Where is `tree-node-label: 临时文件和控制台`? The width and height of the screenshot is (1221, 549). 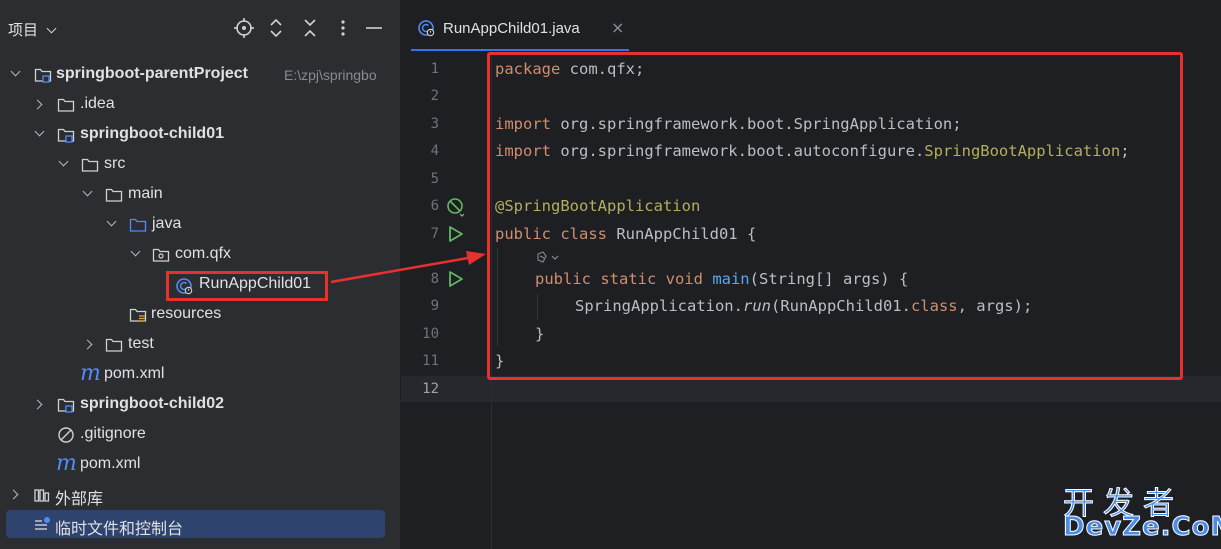
tree-node-label: 临时文件和控制台 is located at coordinates (119, 529).